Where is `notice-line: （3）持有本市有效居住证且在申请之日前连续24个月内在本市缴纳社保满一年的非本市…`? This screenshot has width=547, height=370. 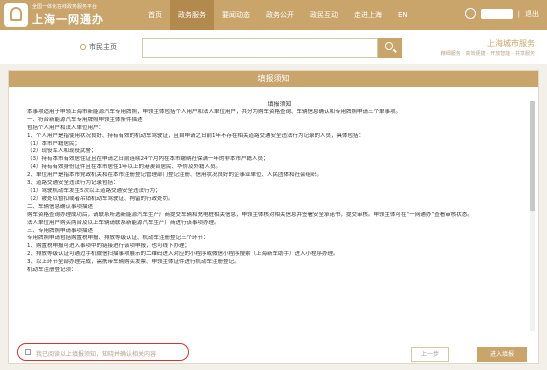
notice-line: （3）持有本市有效居住证且在申请之日前连续24个月内在本市缴纳社保满一年的非本市… is located at coordinates (148, 159).